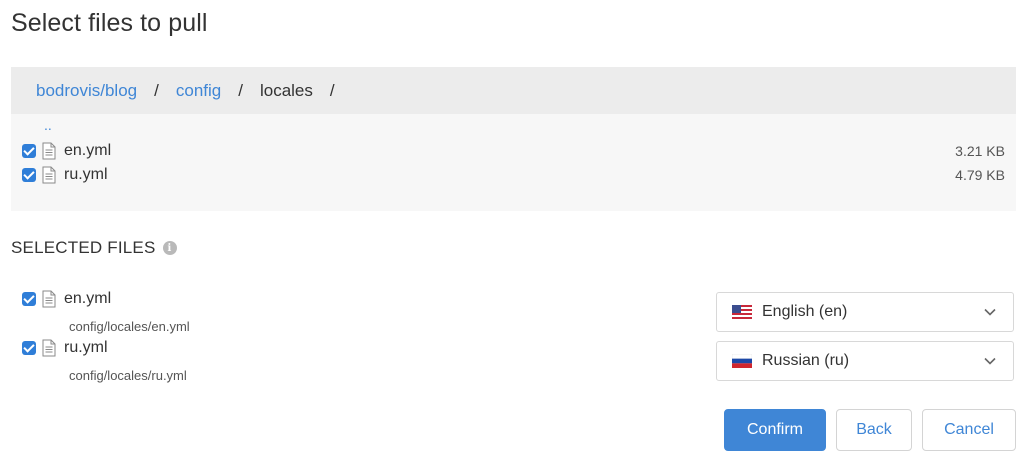 The image size is (1024, 458). Describe the element at coordinates (513, 175) in the screenshot. I see `file-row: ru.yml 4.79 KB` at that location.